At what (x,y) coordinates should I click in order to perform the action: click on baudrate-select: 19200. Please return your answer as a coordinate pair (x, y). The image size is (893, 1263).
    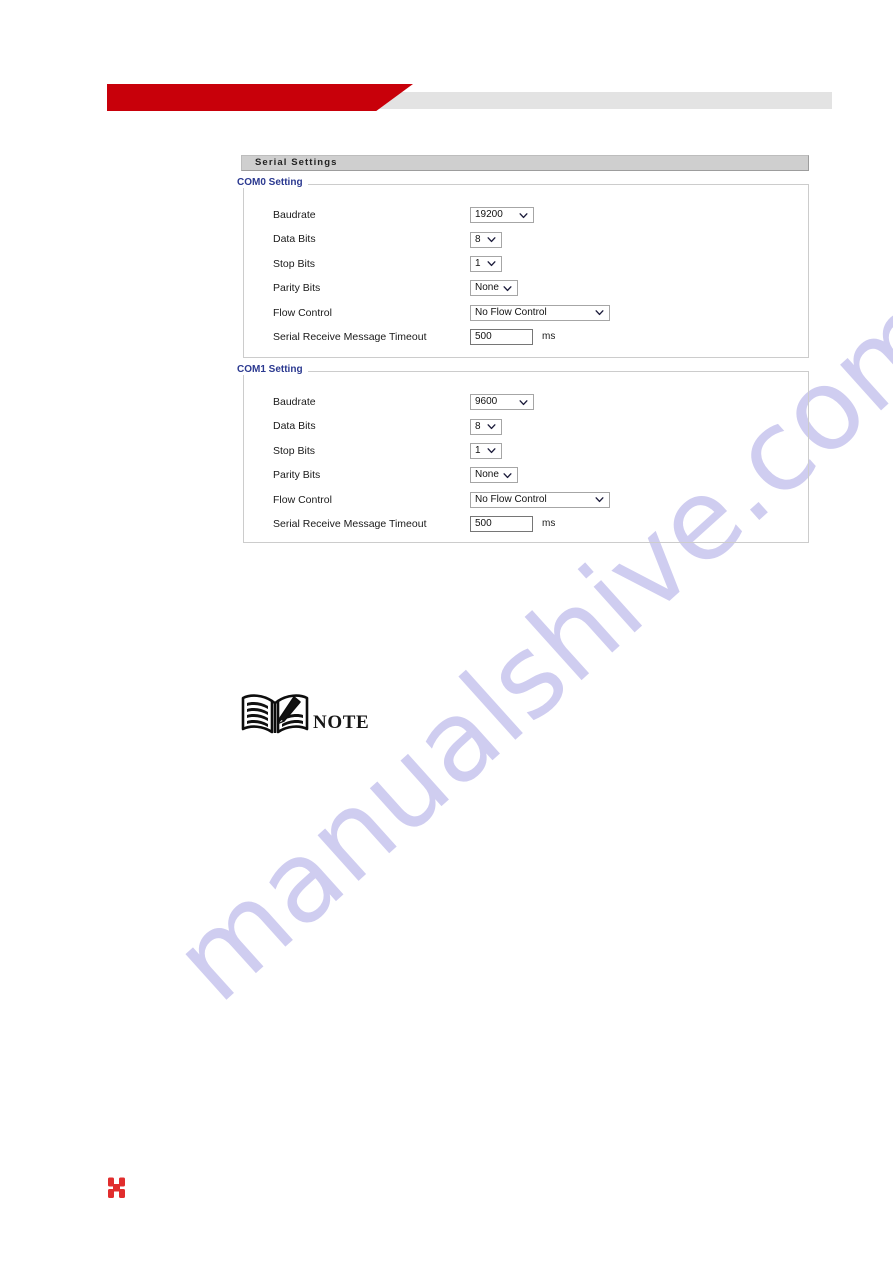
    Looking at the image, I should click on (502, 215).